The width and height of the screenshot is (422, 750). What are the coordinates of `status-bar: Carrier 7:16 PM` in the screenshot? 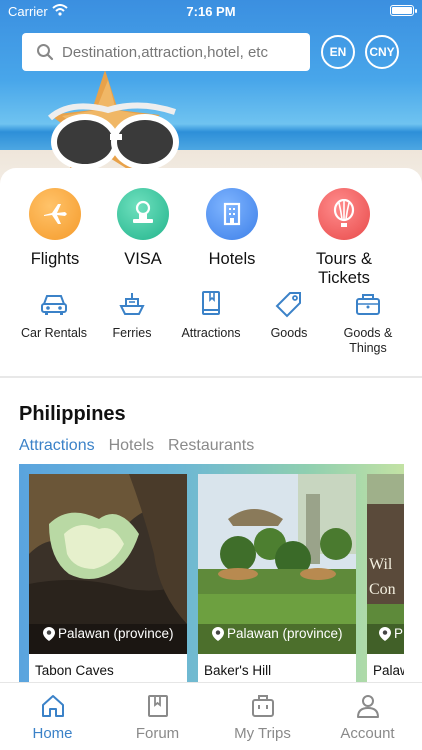 It's located at (211, 12).